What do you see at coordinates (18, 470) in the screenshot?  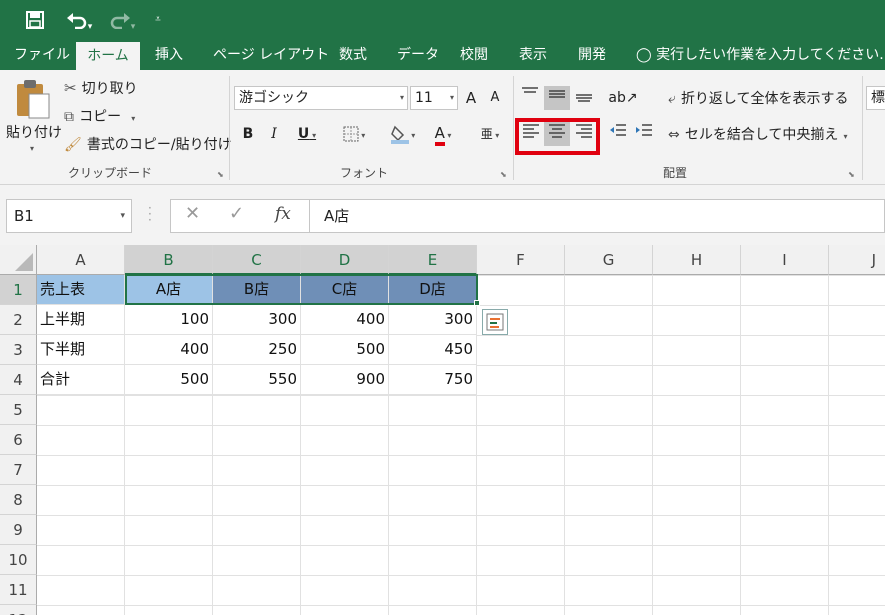 I see `row-header-7: 7` at bounding box center [18, 470].